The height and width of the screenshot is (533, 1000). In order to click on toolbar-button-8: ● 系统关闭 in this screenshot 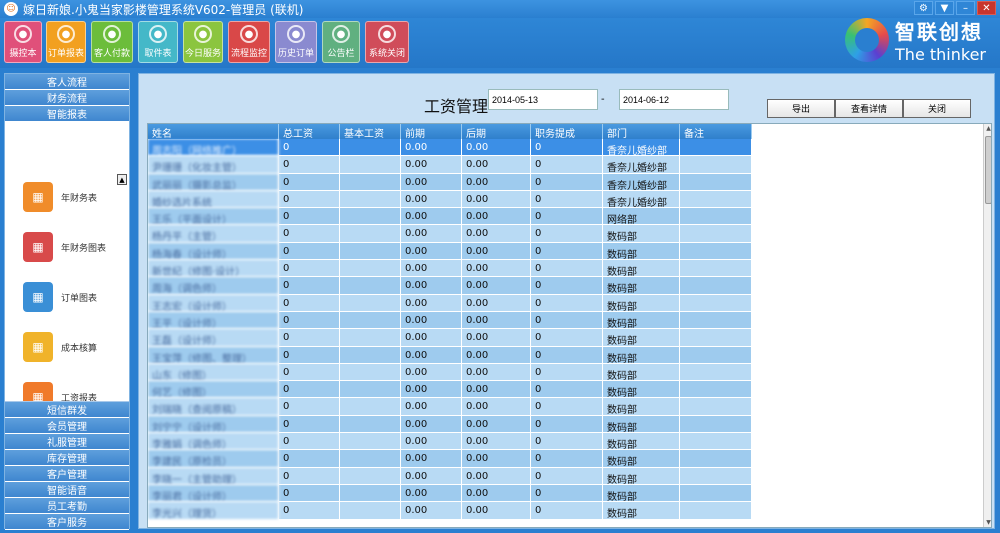, I will do `click(387, 42)`.